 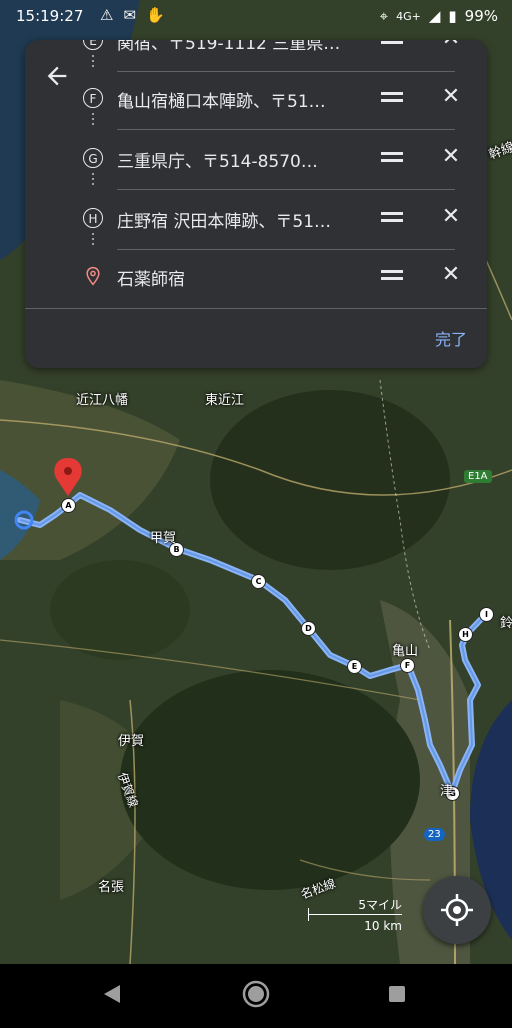 I want to click on map-label-iga: 伊賀, so click(x=131, y=741).